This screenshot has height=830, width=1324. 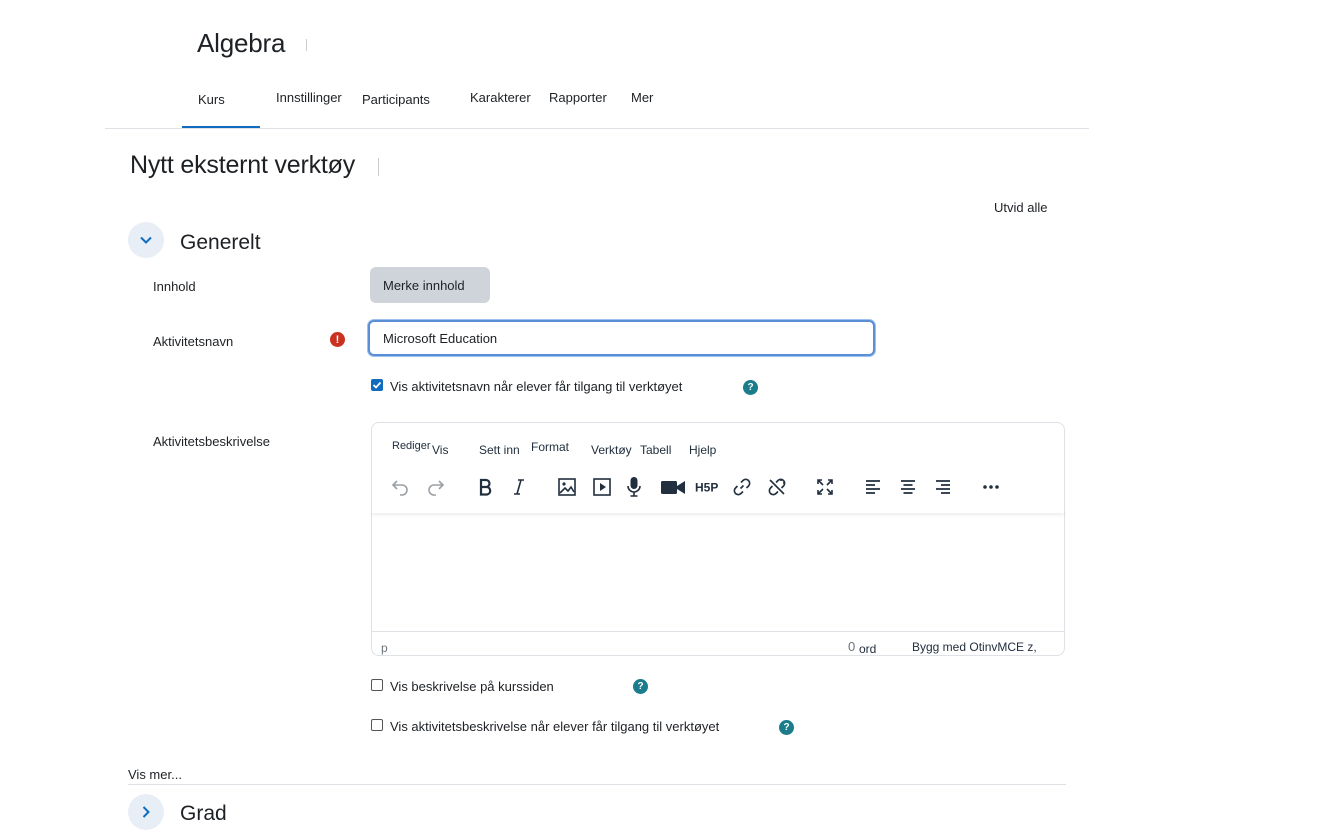 I want to click on content-label: Innhold, so click(x=174, y=286).